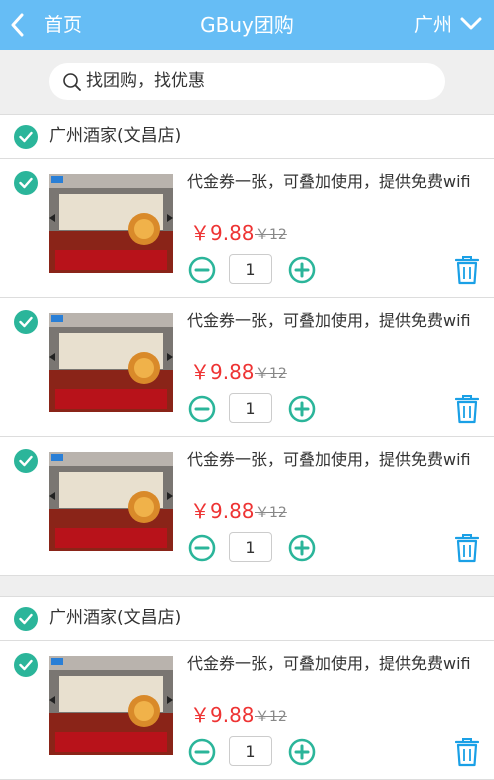 Image resolution: width=494 pixels, height=780 pixels. What do you see at coordinates (471, 24) in the screenshot?
I see `chevron-down-icon` at bounding box center [471, 24].